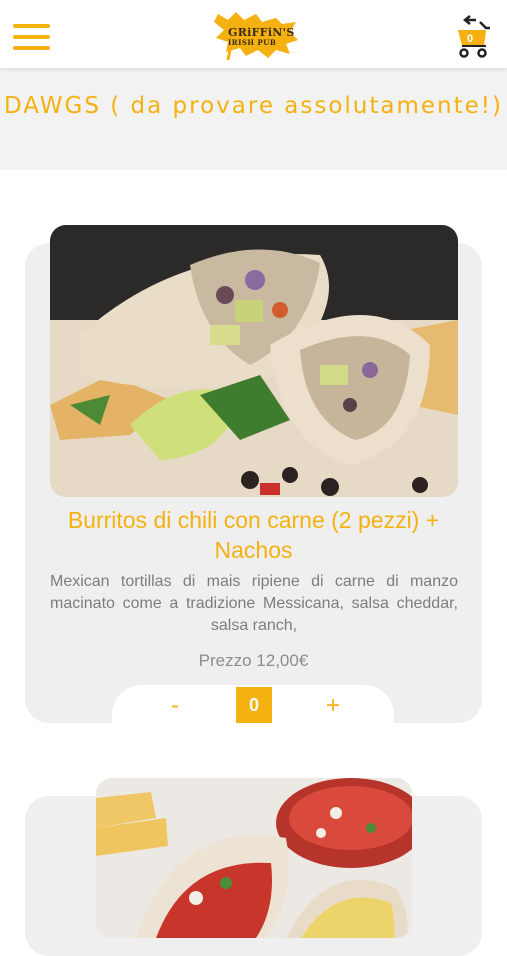 The width and height of the screenshot is (507, 956). What do you see at coordinates (470, 39) in the screenshot?
I see `cart-count-badge: 0` at bounding box center [470, 39].